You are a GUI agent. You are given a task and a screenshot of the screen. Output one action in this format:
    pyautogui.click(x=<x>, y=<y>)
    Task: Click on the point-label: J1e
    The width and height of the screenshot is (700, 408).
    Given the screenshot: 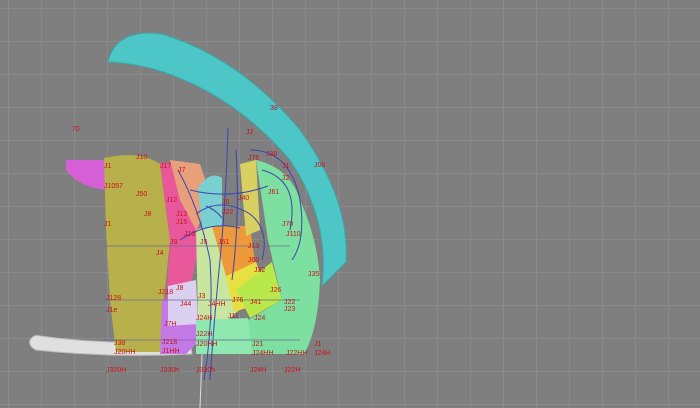 What is the action you would take?
    pyautogui.click(x=111, y=310)
    